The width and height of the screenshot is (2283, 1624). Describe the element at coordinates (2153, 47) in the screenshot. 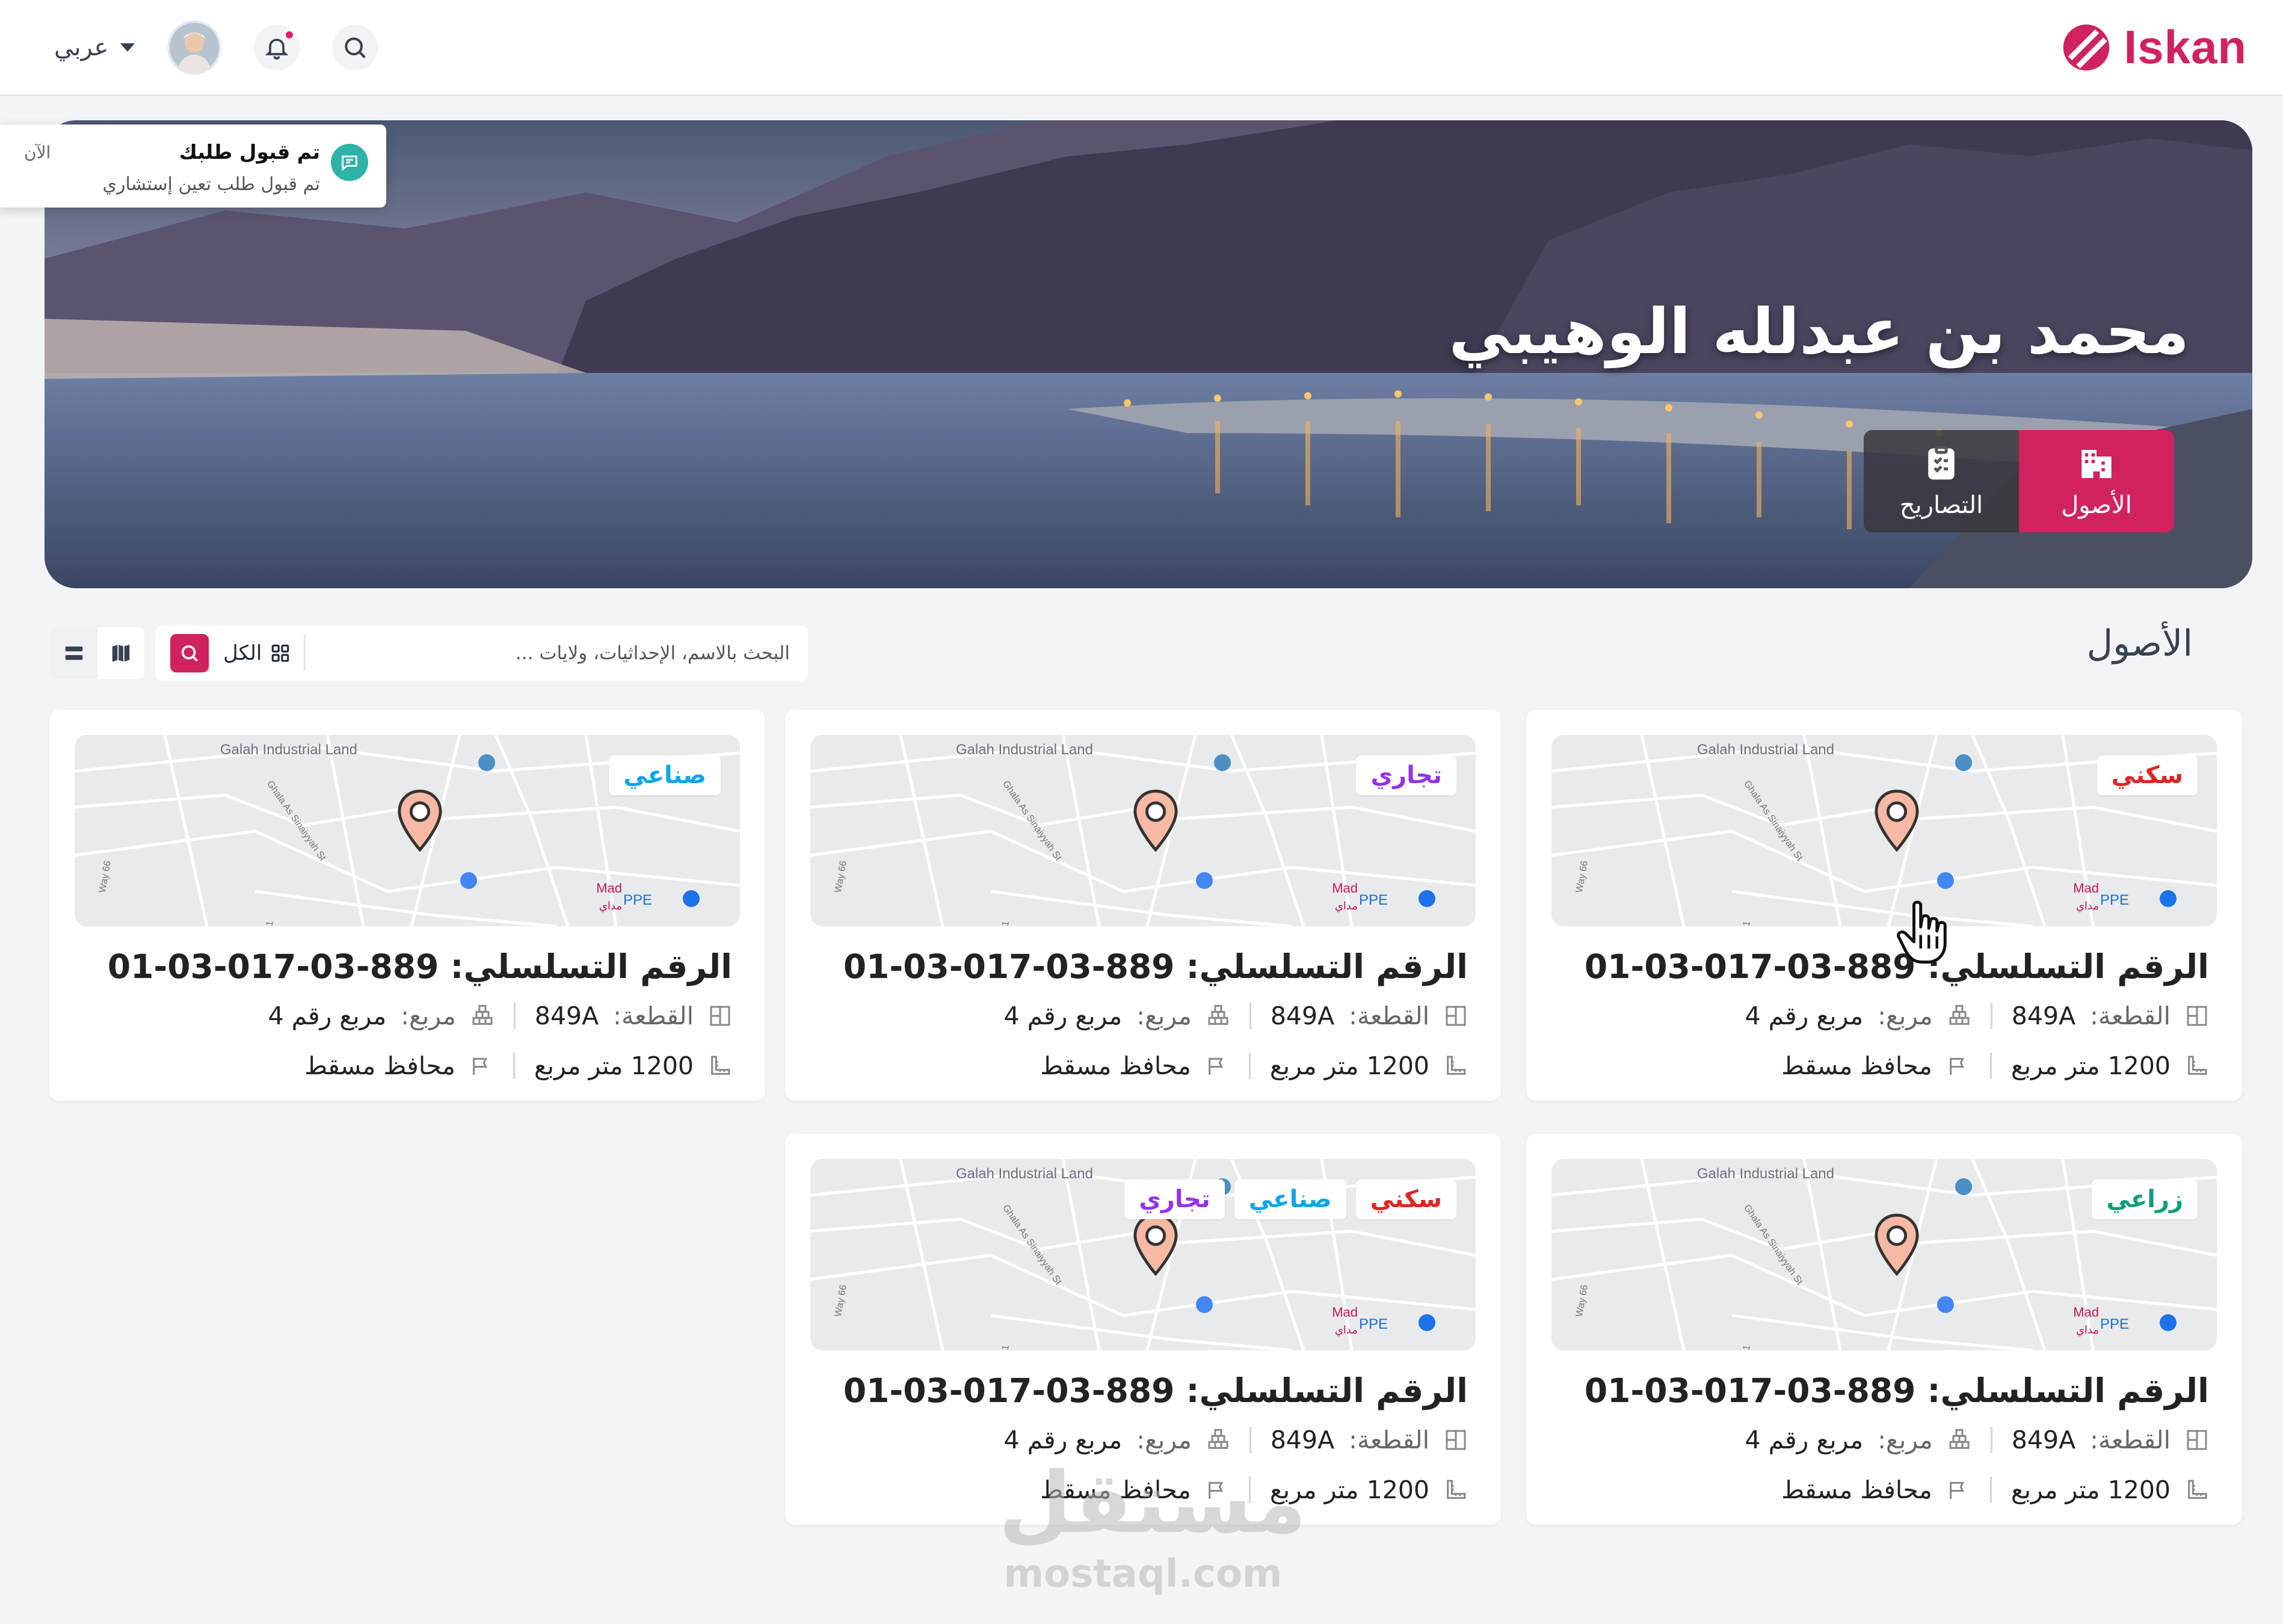

I see `brand-logo: Iskan` at that location.